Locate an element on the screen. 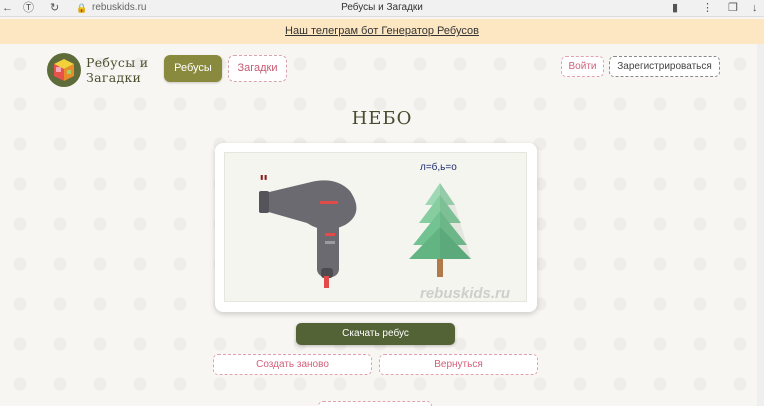  create-again-button: Создать заново is located at coordinates (292, 364).